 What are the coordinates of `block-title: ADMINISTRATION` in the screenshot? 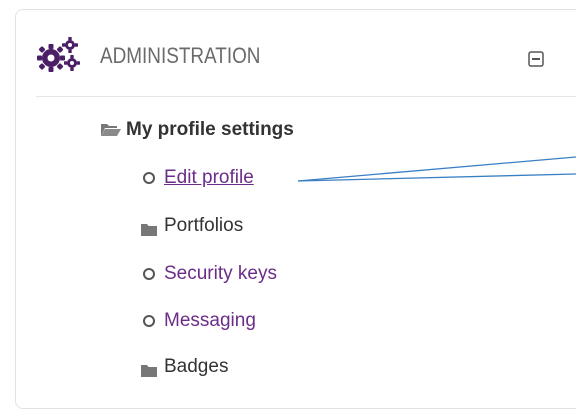 It's located at (180, 55).